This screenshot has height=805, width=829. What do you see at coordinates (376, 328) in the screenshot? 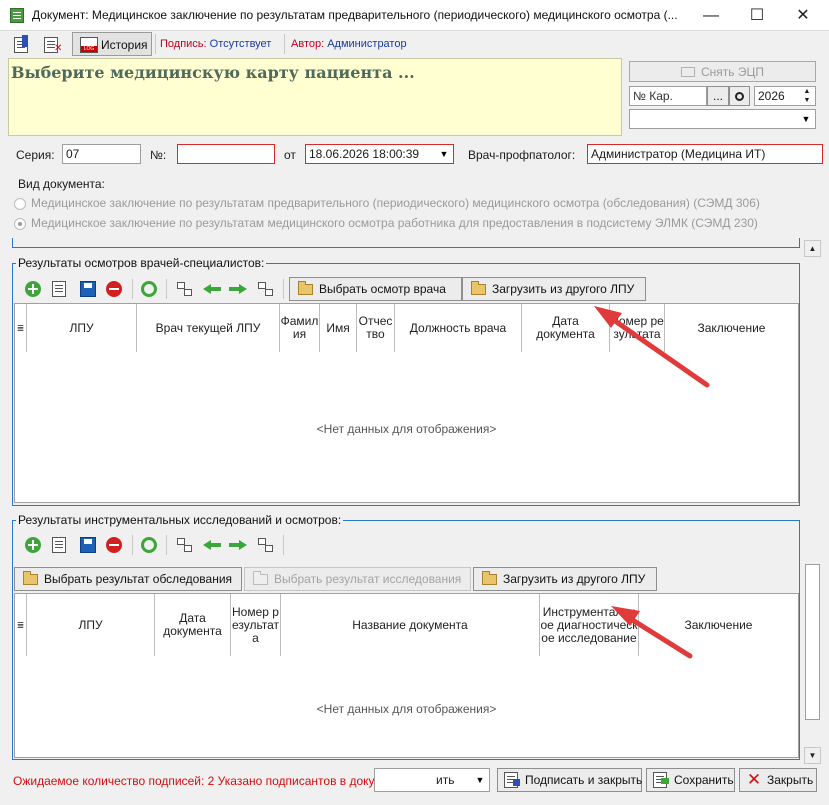
I see `col-patronymic: Отчество` at bounding box center [376, 328].